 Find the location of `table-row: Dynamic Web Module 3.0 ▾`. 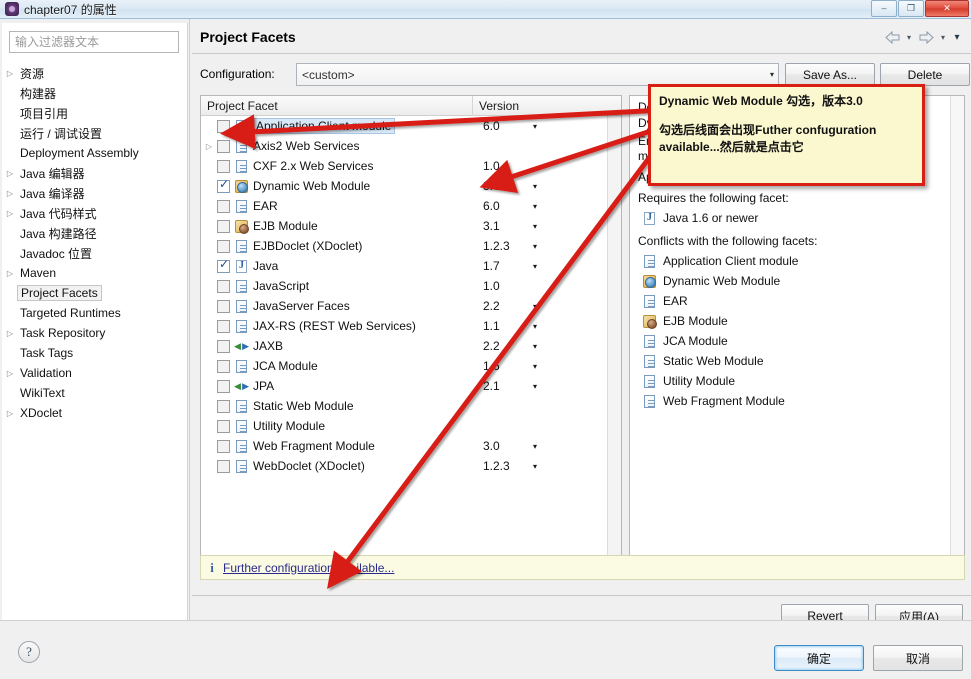

table-row: Dynamic Web Module 3.0 ▾ is located at coordinates (411, 186).